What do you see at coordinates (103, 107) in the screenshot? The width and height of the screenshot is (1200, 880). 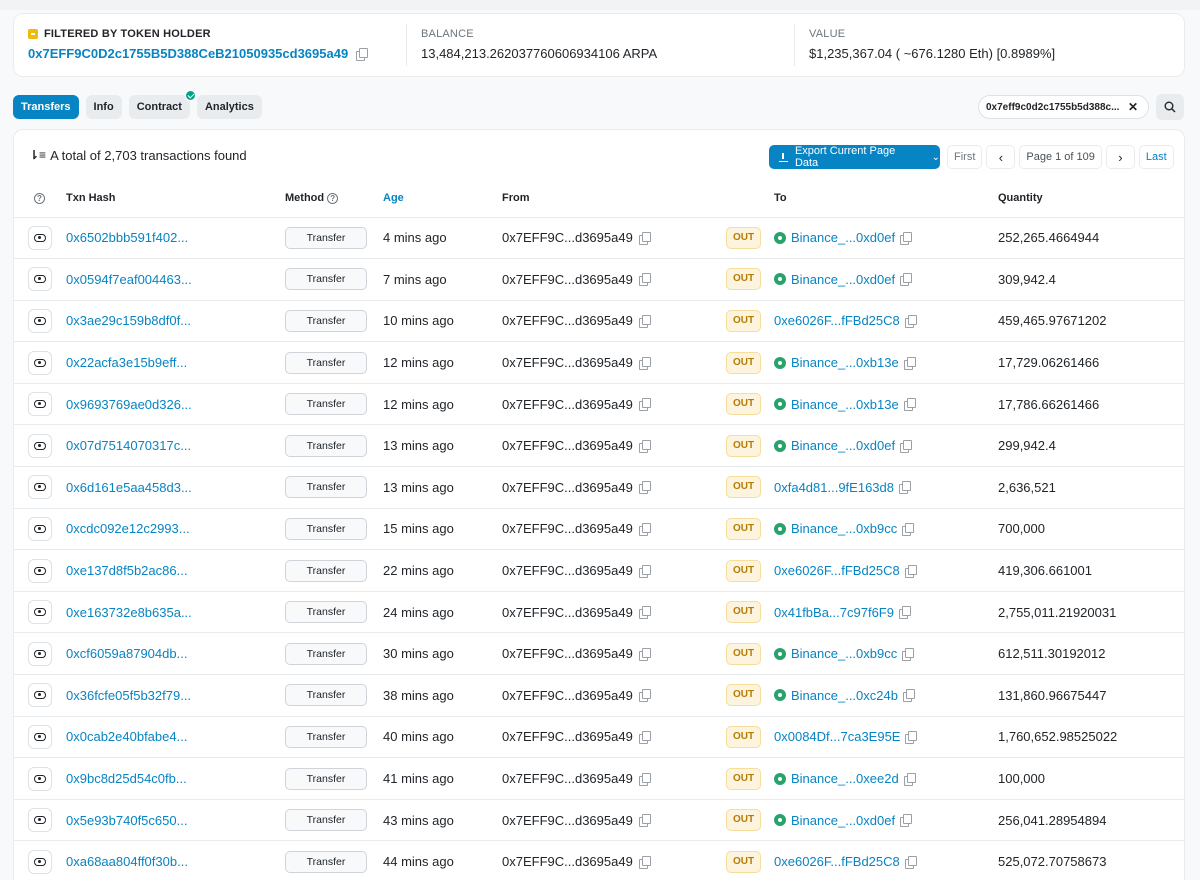 I see `tab-info: Info` at bounding box center [103, 107].